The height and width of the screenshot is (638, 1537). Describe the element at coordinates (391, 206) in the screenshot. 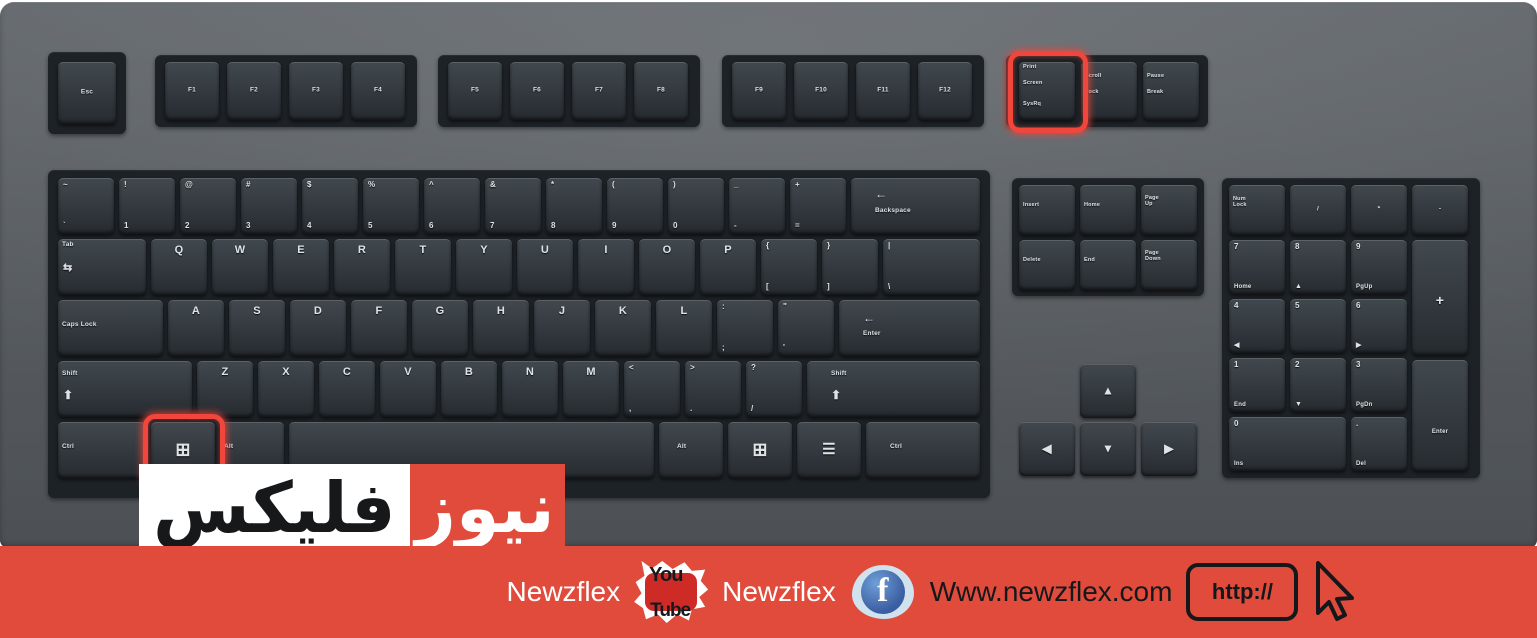

I see `key-5: % 5` at that location.